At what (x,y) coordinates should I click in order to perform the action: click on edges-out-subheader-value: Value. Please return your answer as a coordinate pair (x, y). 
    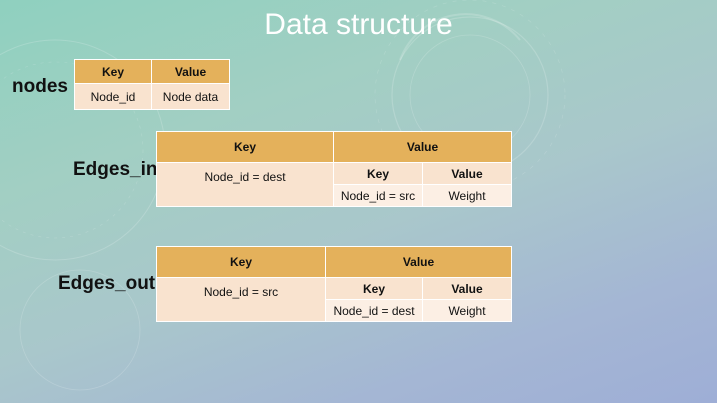
    Looking at the image, I should click on (467, 288).